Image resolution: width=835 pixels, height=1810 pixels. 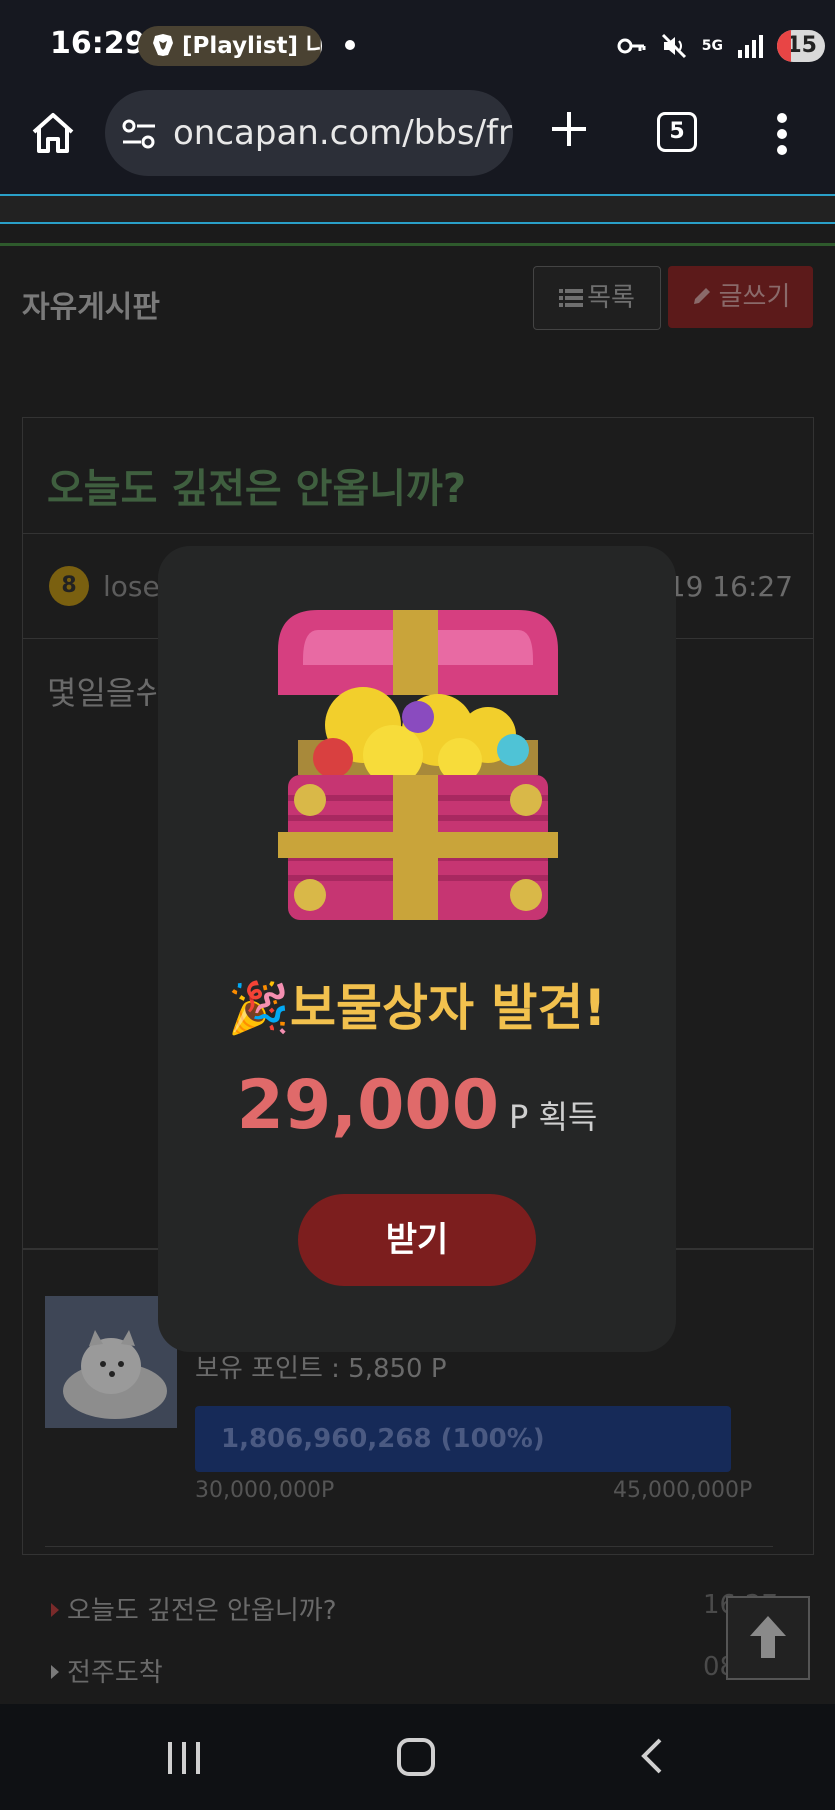 I want to click on modal-headline: 🎉보물상자 발견!, so click(x=417, y=1008).